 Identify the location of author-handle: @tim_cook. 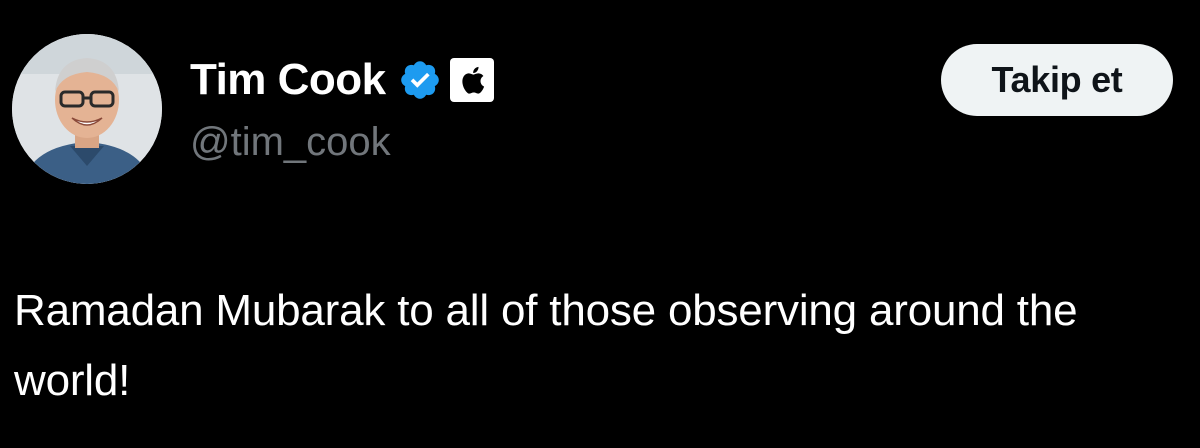
(290, 142).